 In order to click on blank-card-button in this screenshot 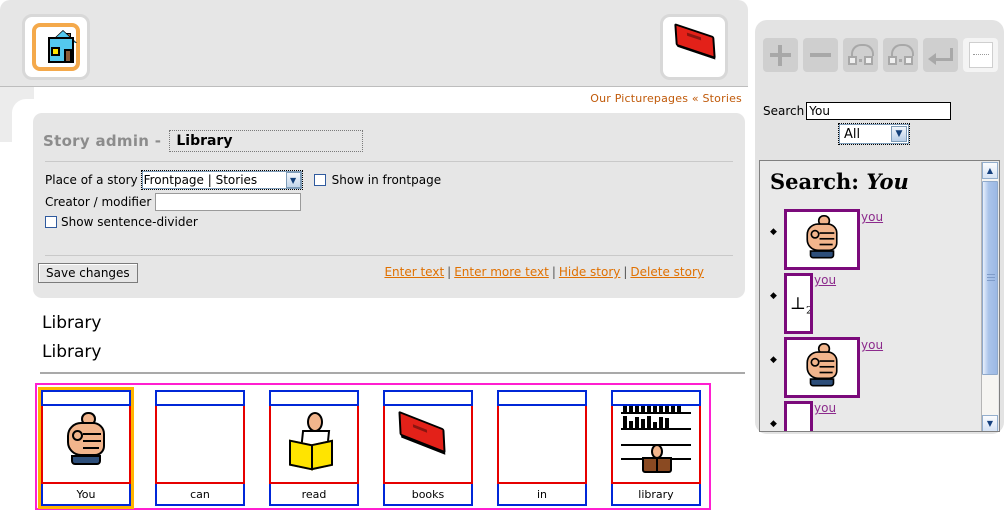, I will do `click(980, 55)`.